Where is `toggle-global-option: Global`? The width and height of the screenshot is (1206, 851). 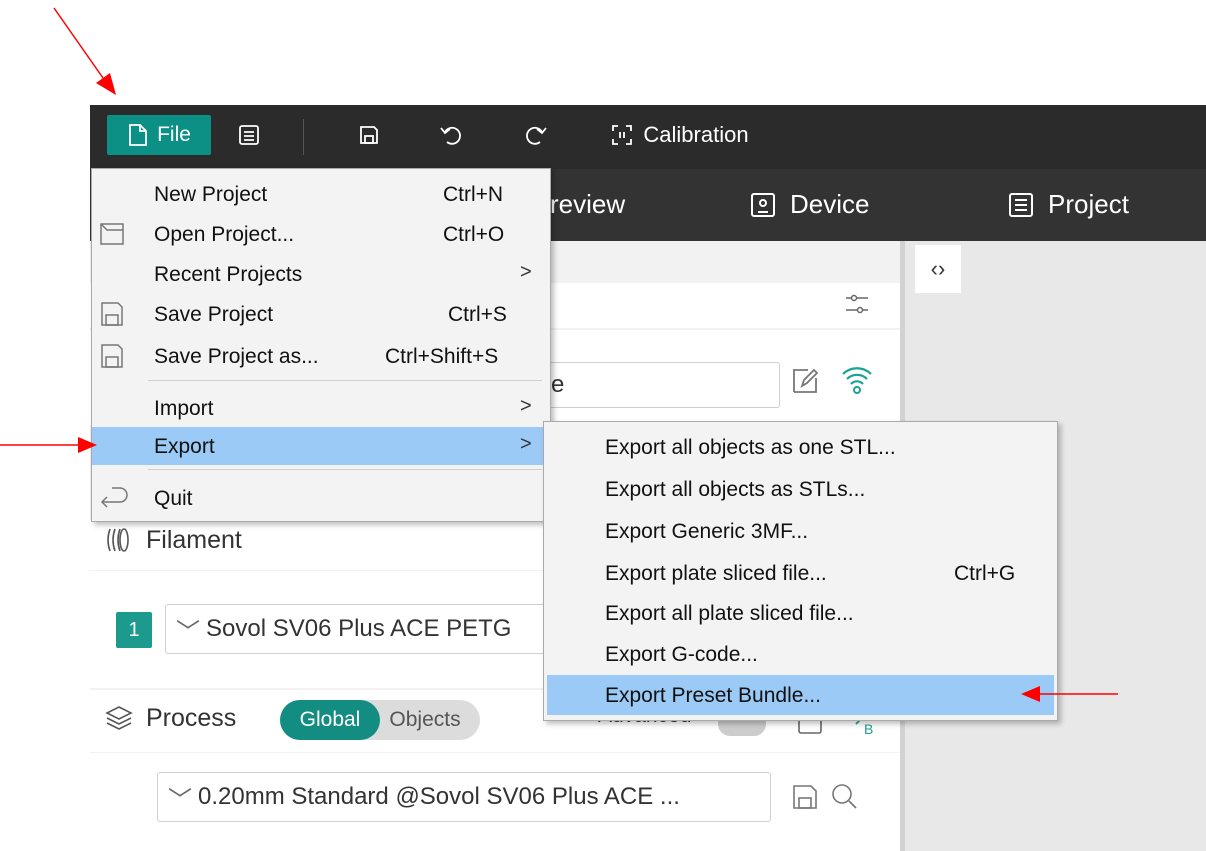
toggle-global-option: Global is located at coordinates (330, 720).